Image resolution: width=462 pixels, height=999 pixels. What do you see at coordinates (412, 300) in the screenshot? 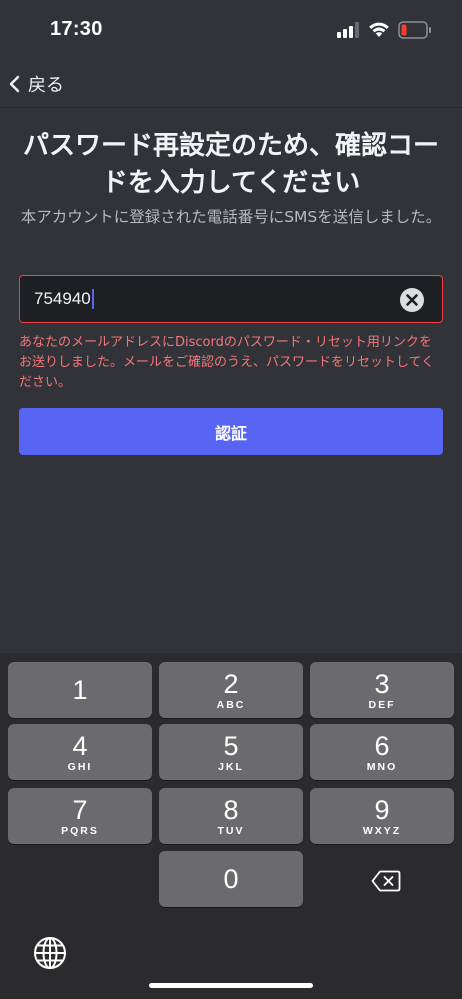
I see `clear-circle-icon` at bounding box center [412, 300].